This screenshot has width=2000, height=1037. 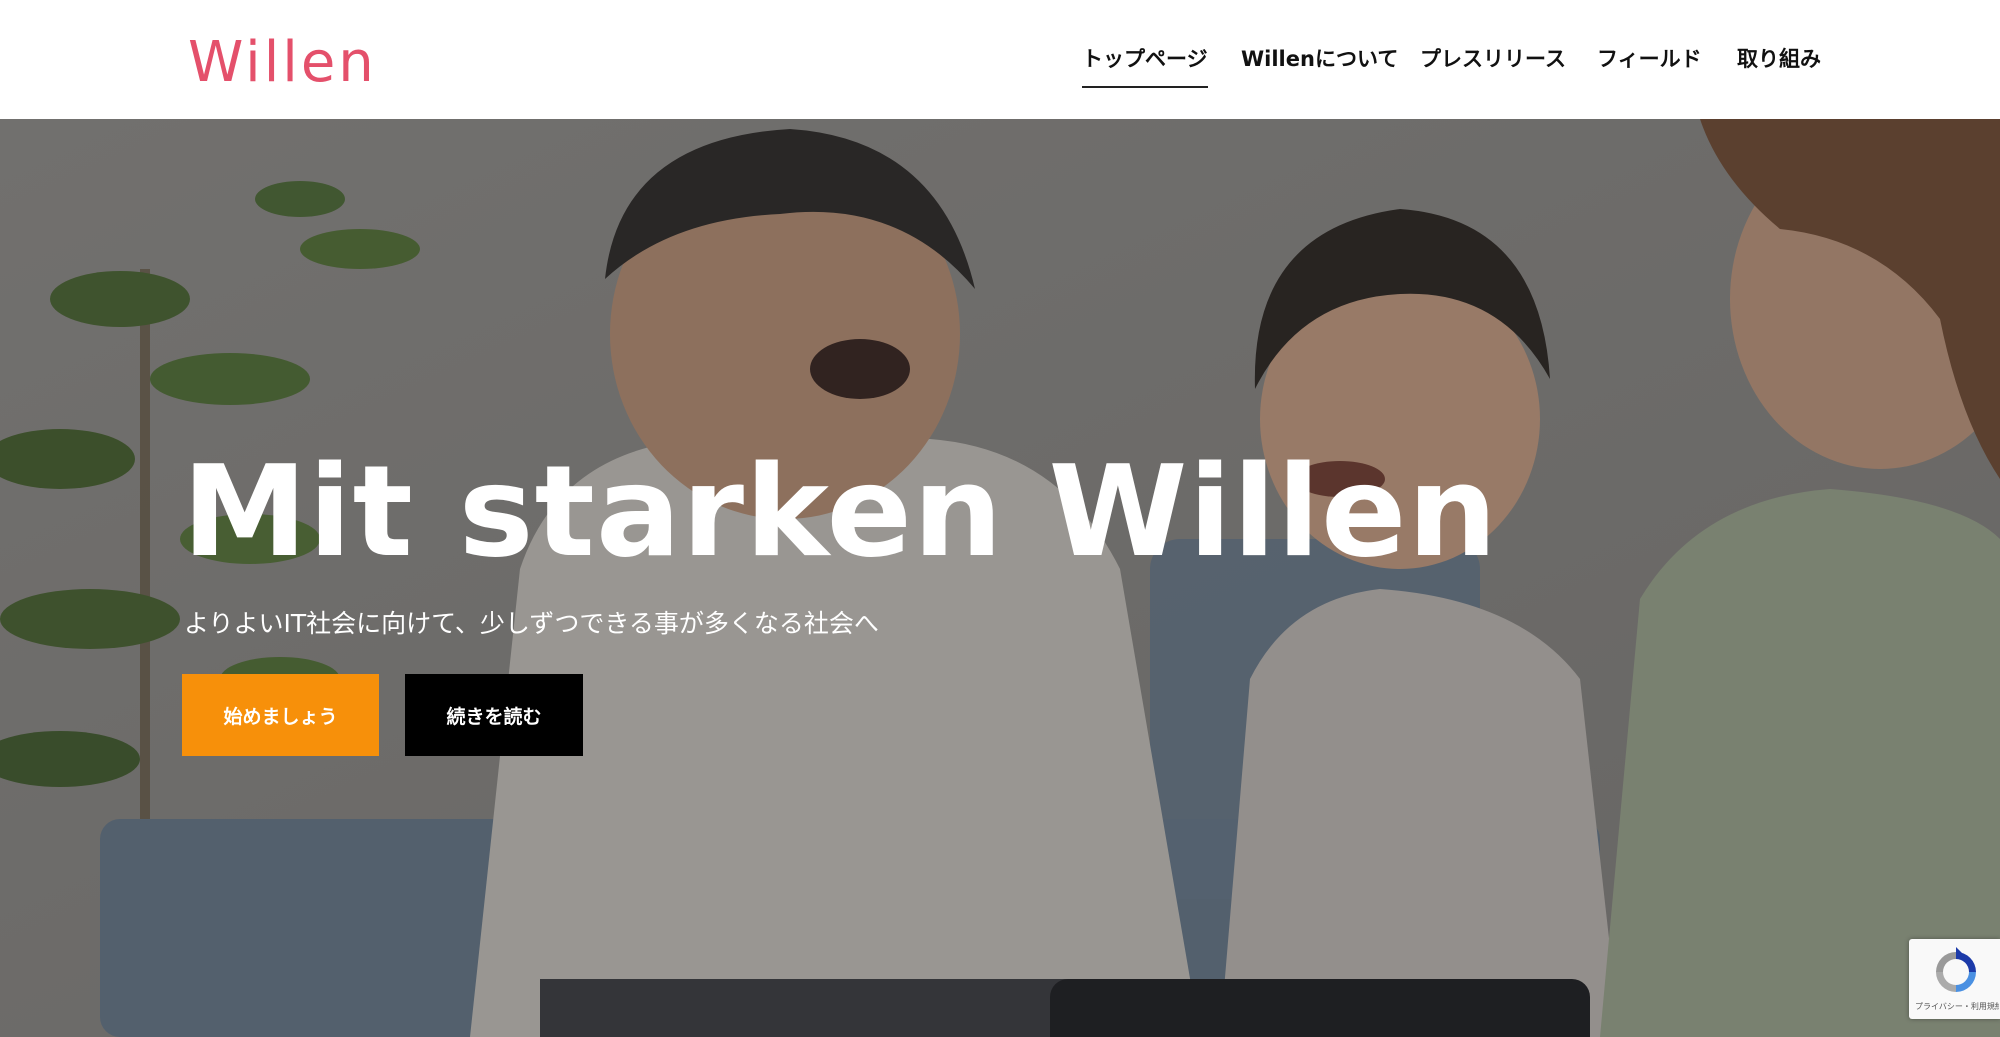 I want to click on recaptcha-icon, so click(x=1956, y=969).